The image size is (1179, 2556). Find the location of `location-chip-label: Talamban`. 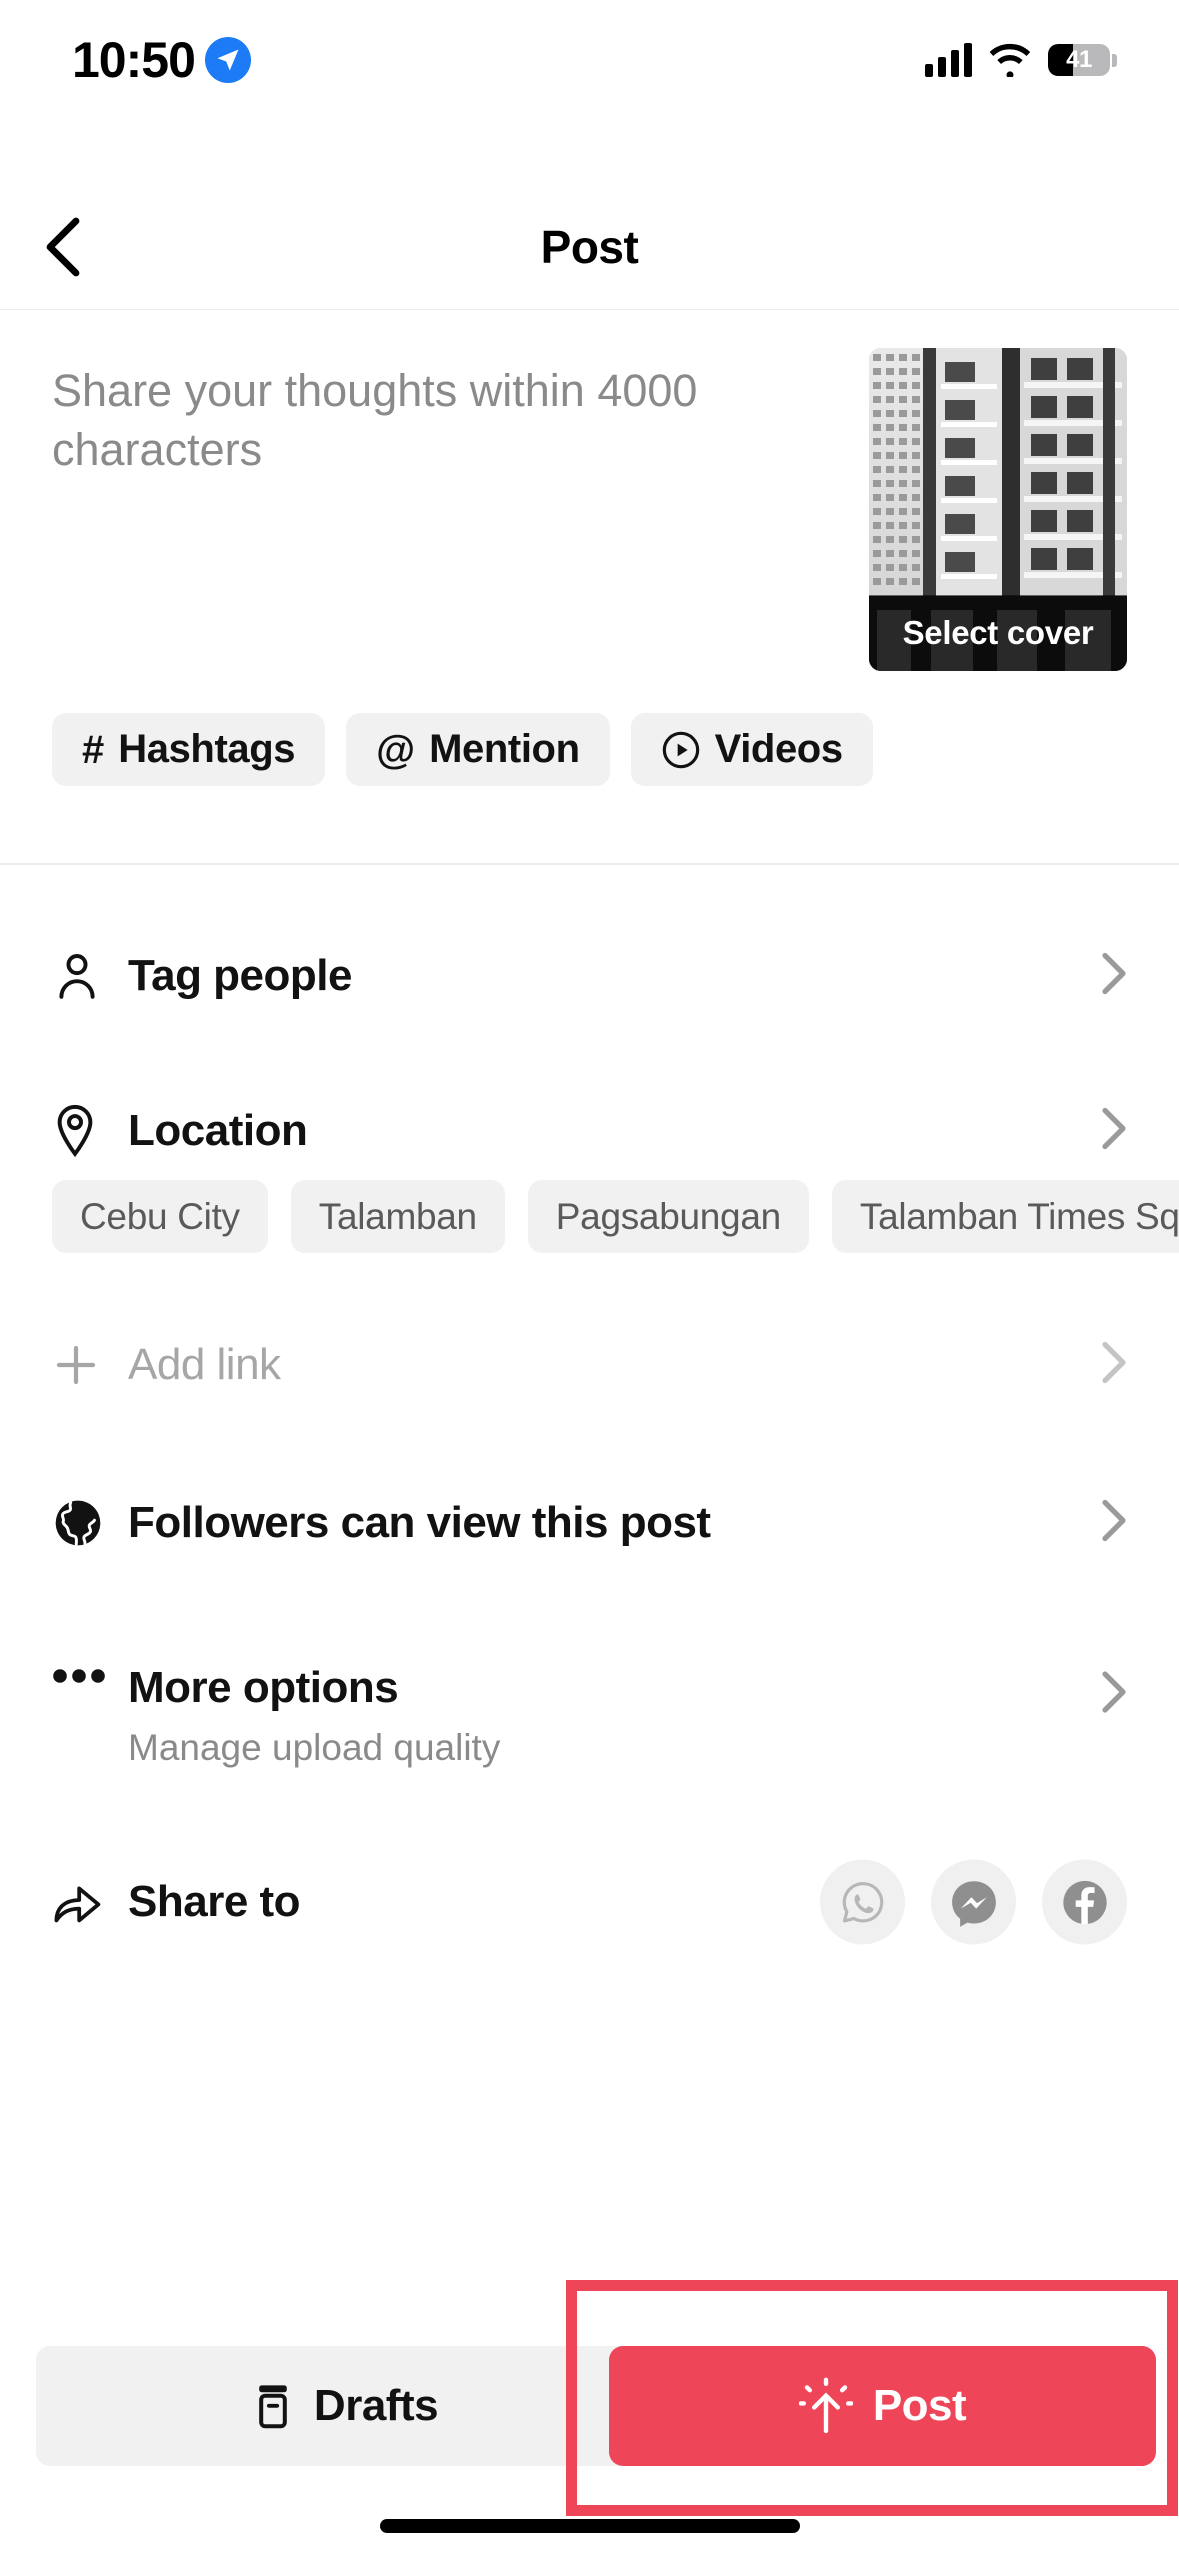

location-chip-label: Talamban is located at coordinates (397, 1216).